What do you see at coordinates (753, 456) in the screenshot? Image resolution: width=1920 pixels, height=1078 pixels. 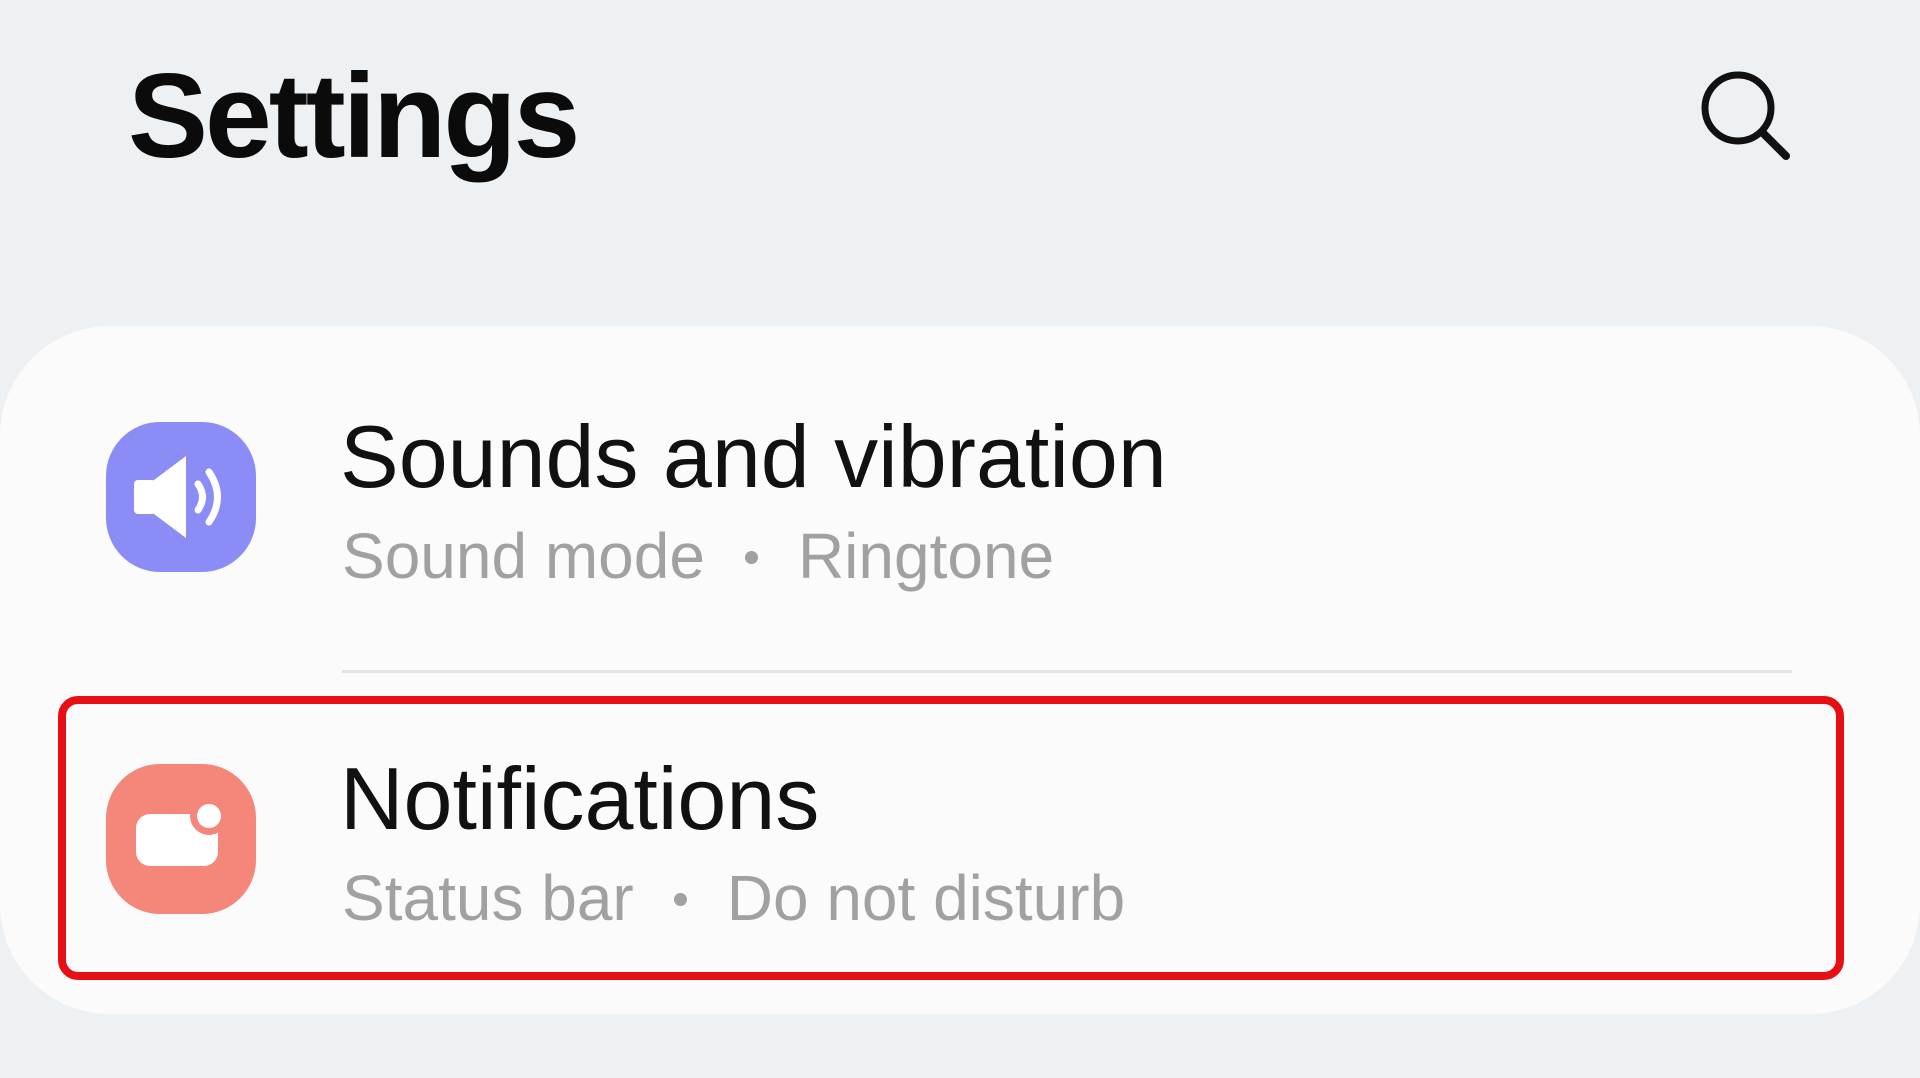 I see `settings-item-title: Sounds and vibration` at bounding box center [753, 456].